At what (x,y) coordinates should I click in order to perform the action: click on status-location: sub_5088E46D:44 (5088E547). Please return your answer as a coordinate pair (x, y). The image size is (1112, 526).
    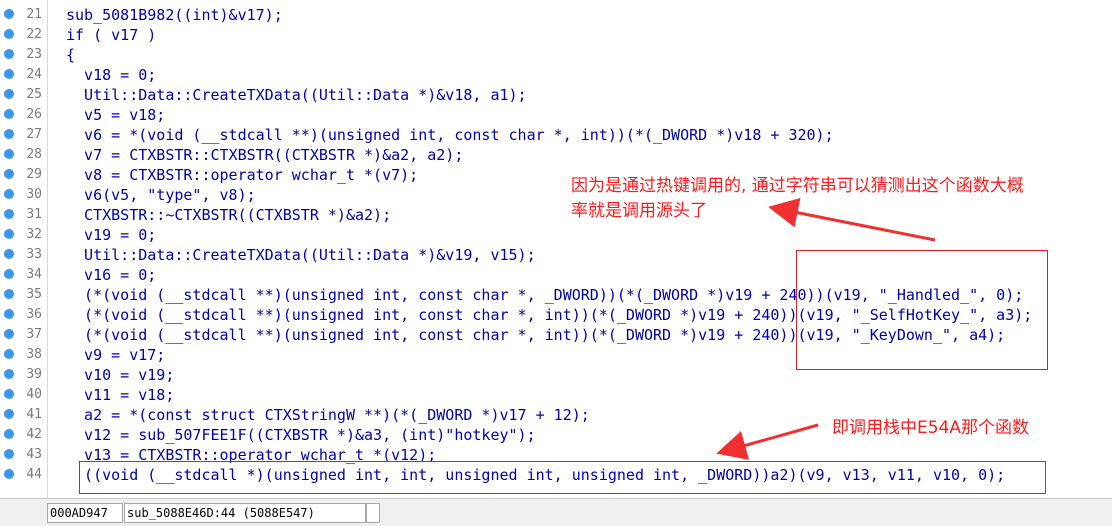
    Looking at the image, I should click on (245, 513).